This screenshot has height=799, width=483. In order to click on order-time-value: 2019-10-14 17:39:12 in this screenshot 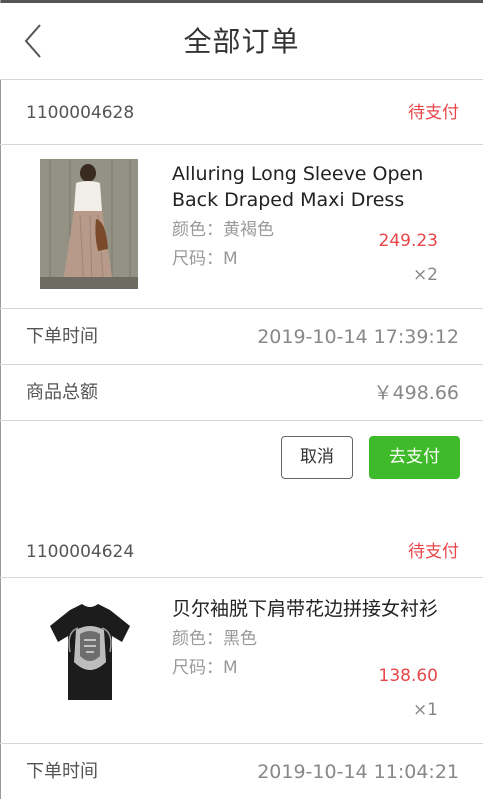, I will do `click(358, 337)`.